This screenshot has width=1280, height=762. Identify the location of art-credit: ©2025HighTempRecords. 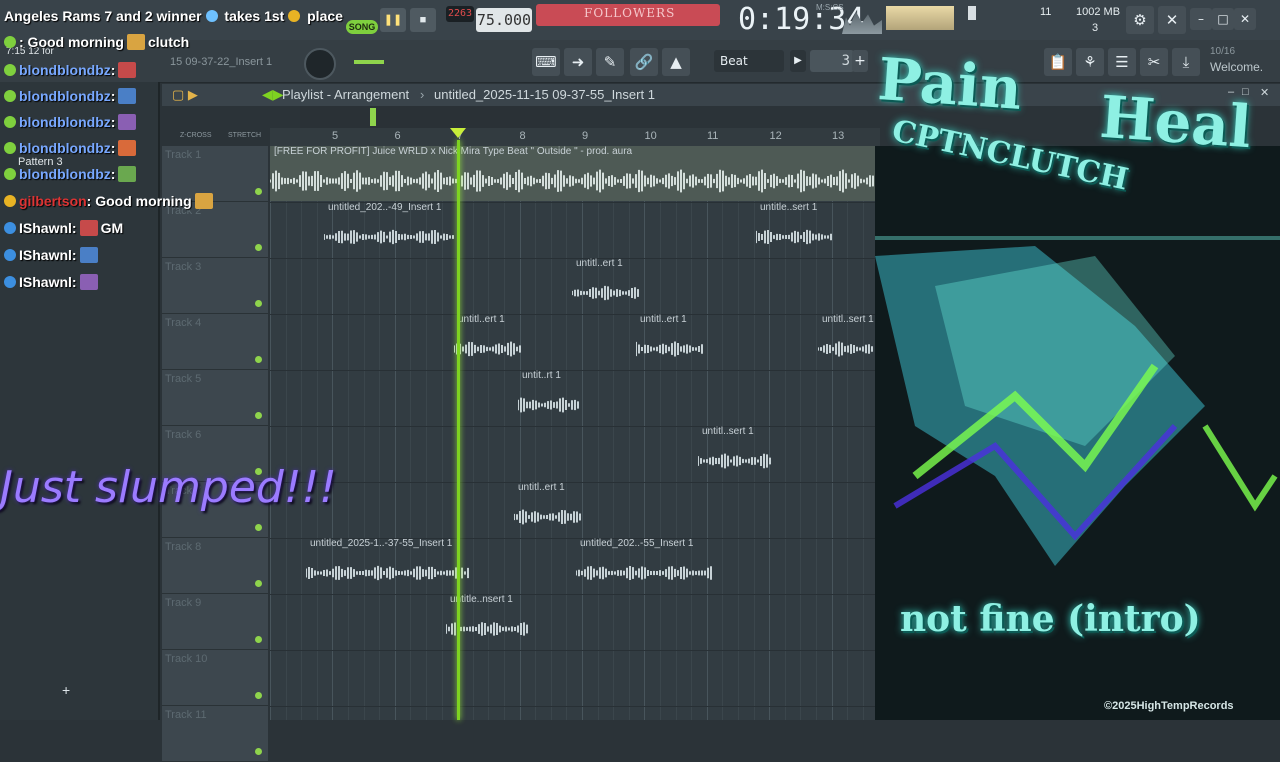
(1169, 706).